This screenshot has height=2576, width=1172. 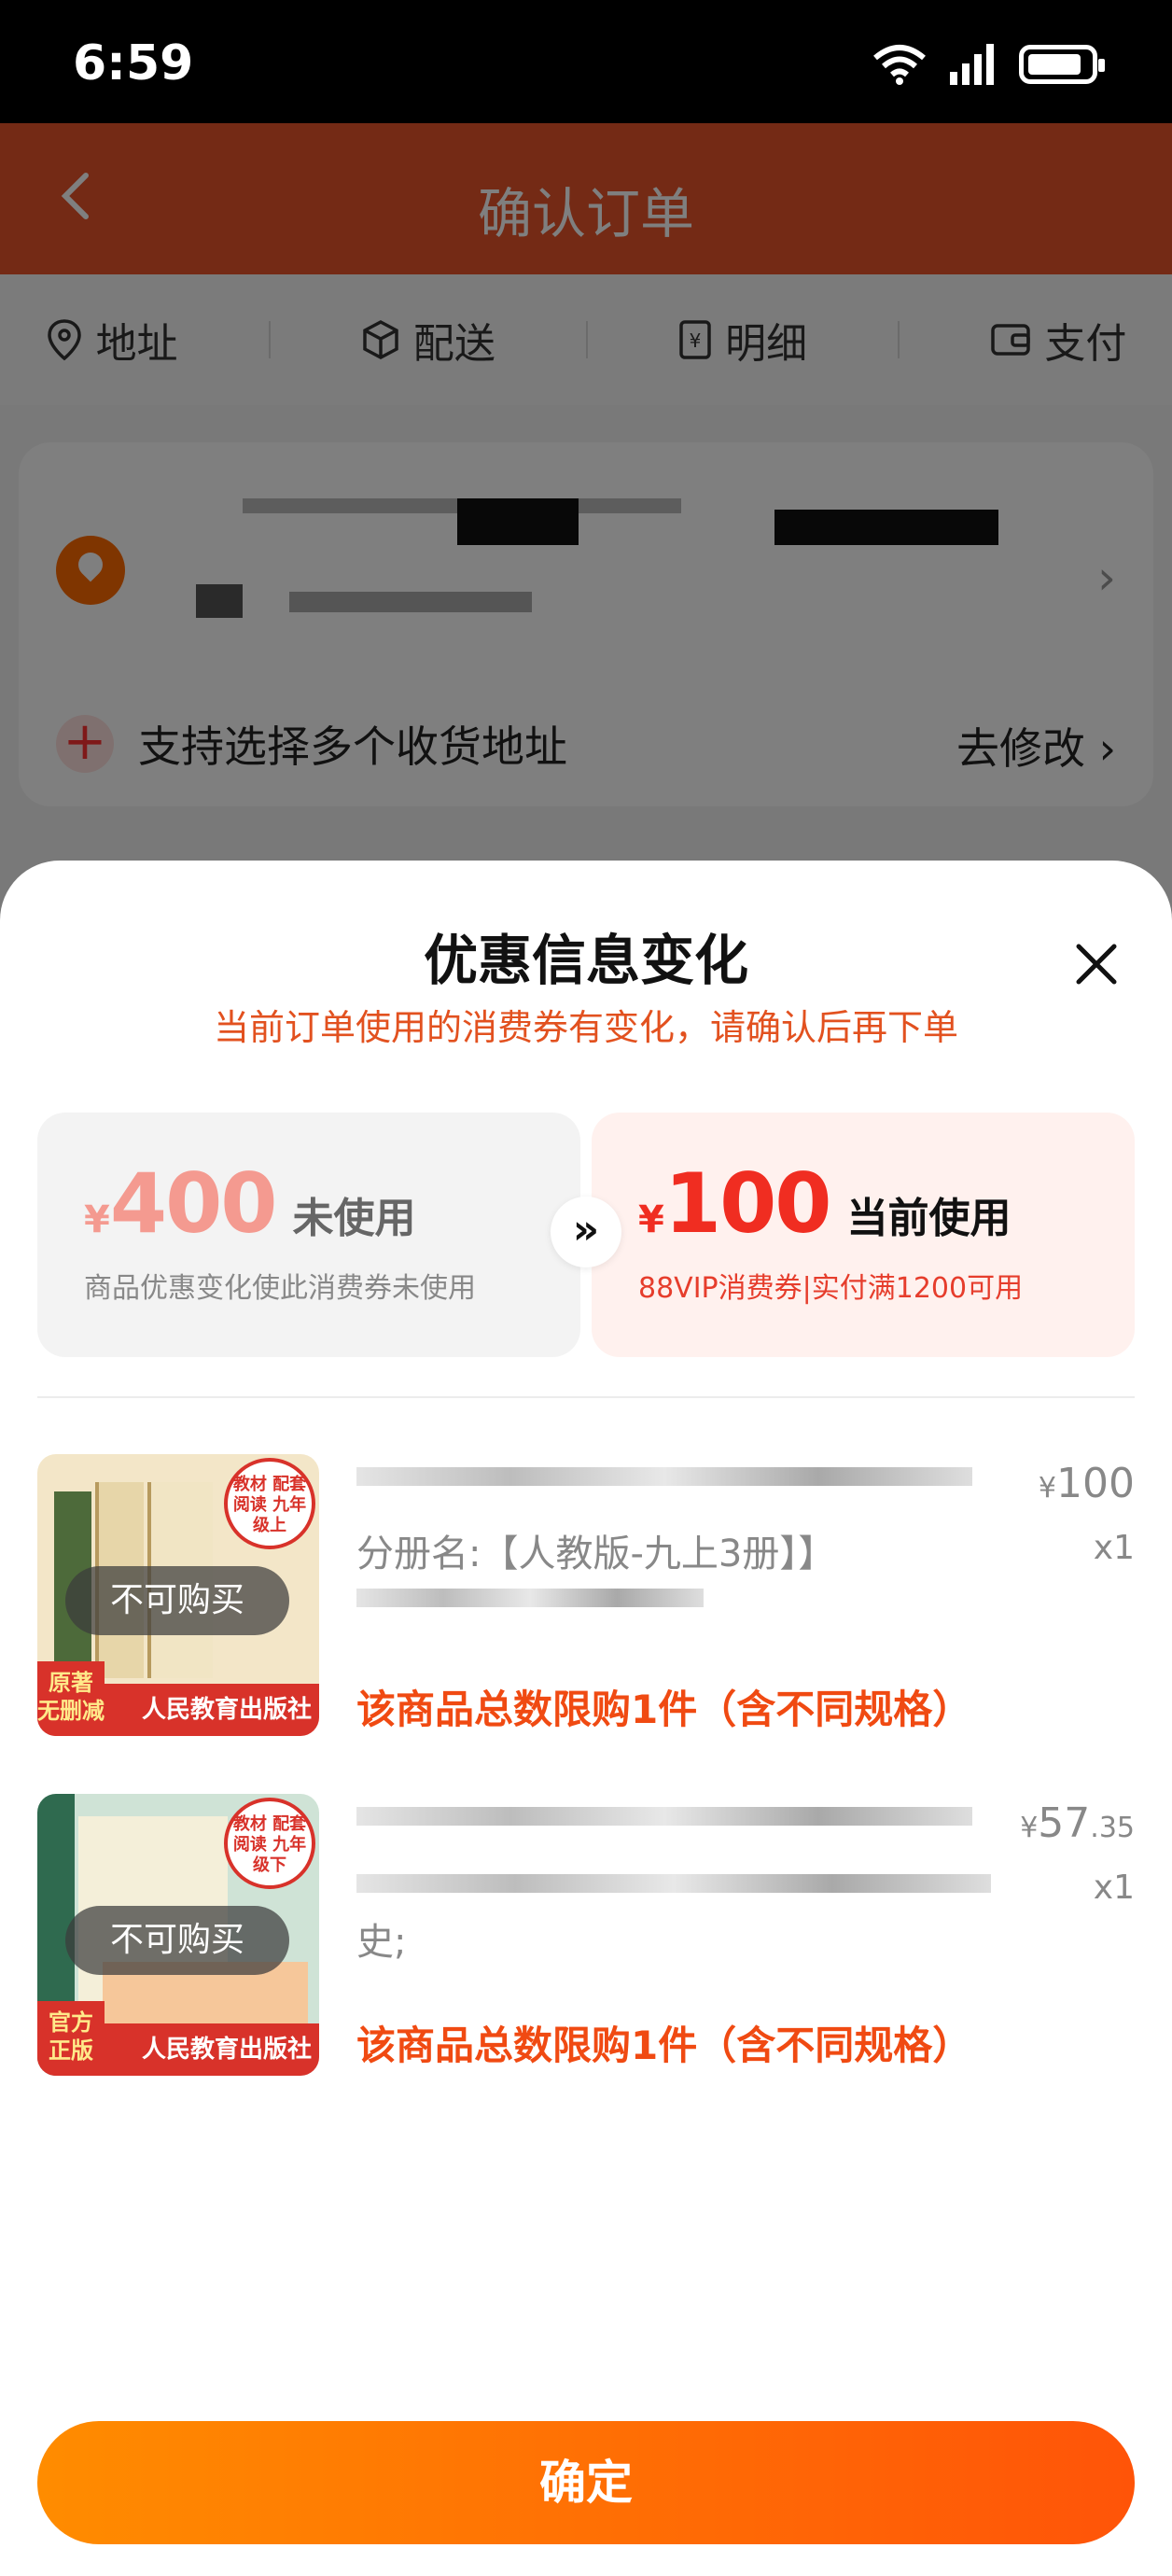 I want to click on coupon-desc: 商品优惠变化使此消费券未使用, so click(x=280, y=1288).